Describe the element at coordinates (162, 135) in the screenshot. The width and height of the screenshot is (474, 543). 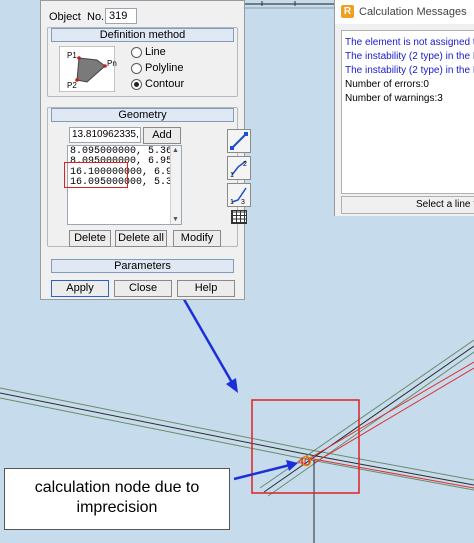
I see `add-button: Add` at that location.